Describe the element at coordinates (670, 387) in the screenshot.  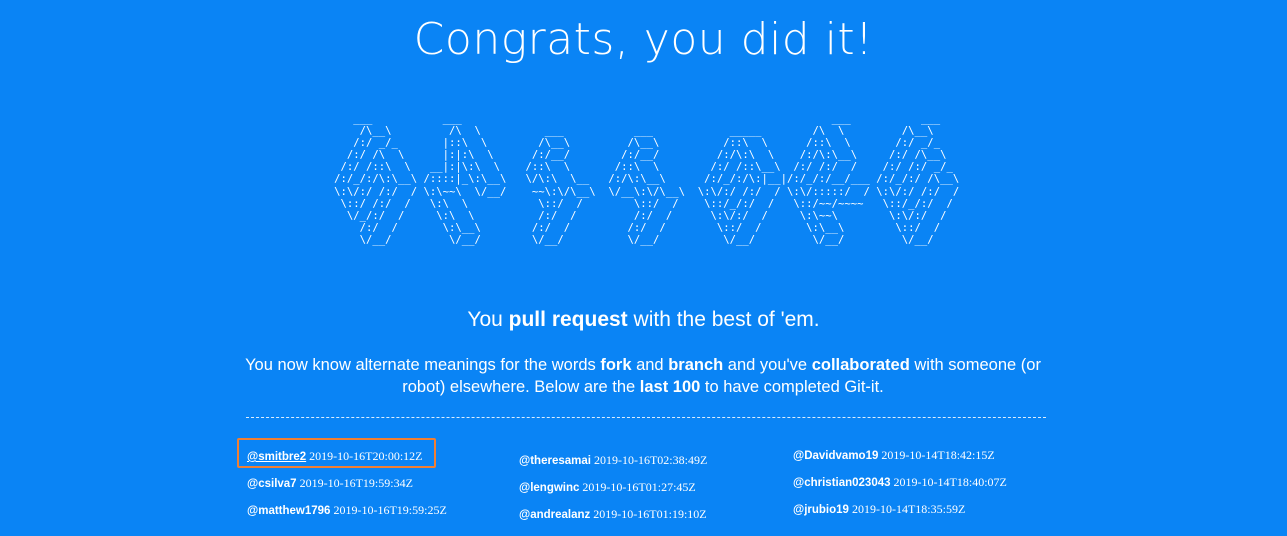
I see `description-bold-last-100: last 100` at that location.